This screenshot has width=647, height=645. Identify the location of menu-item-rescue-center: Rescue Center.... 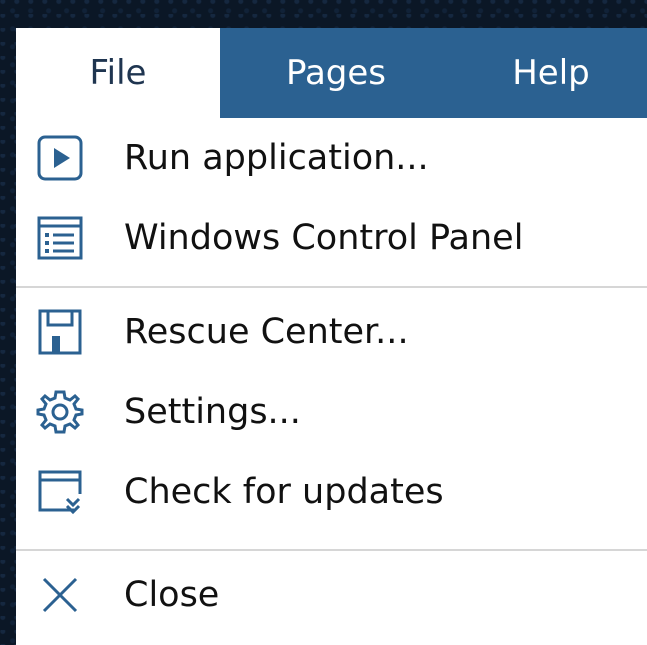
(331, 332).